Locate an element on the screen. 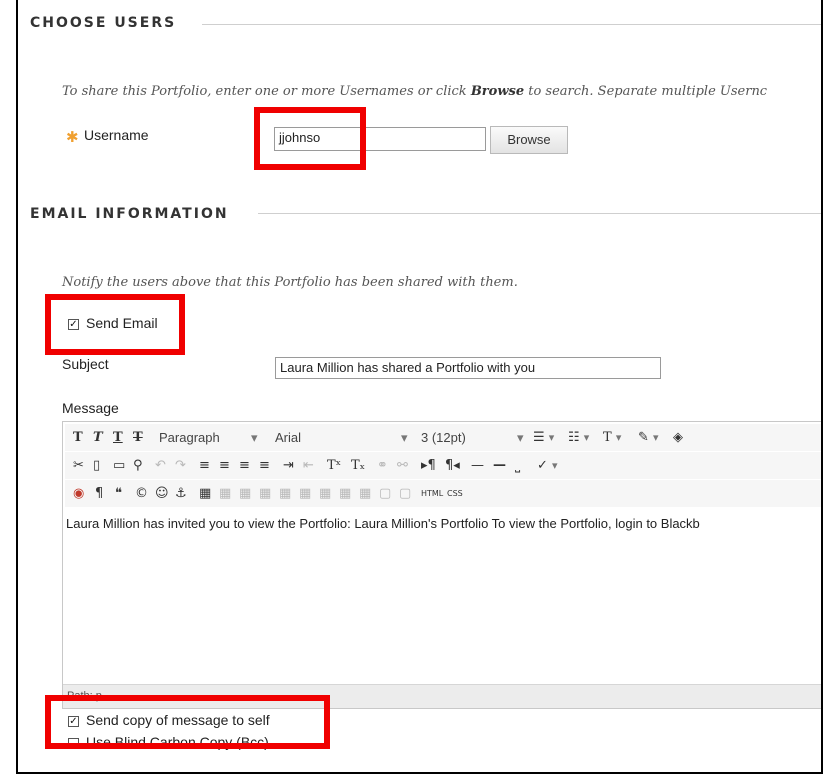 This screenshot has width=825, height=776. username-label: Username is located at coordinates (116, 135).